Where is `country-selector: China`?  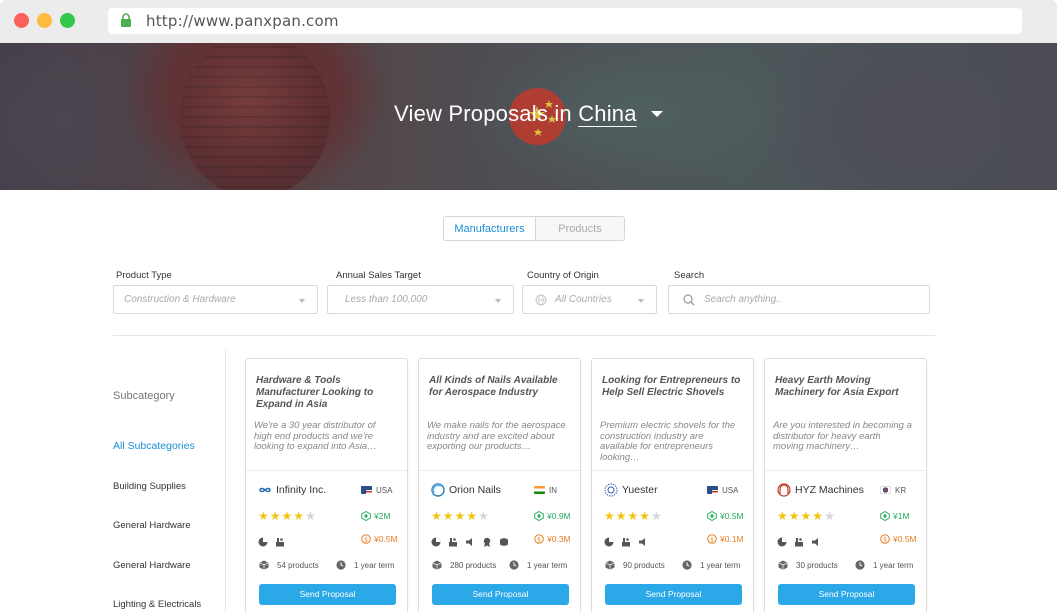
country-selector: China is located at coordinates (607, 113).